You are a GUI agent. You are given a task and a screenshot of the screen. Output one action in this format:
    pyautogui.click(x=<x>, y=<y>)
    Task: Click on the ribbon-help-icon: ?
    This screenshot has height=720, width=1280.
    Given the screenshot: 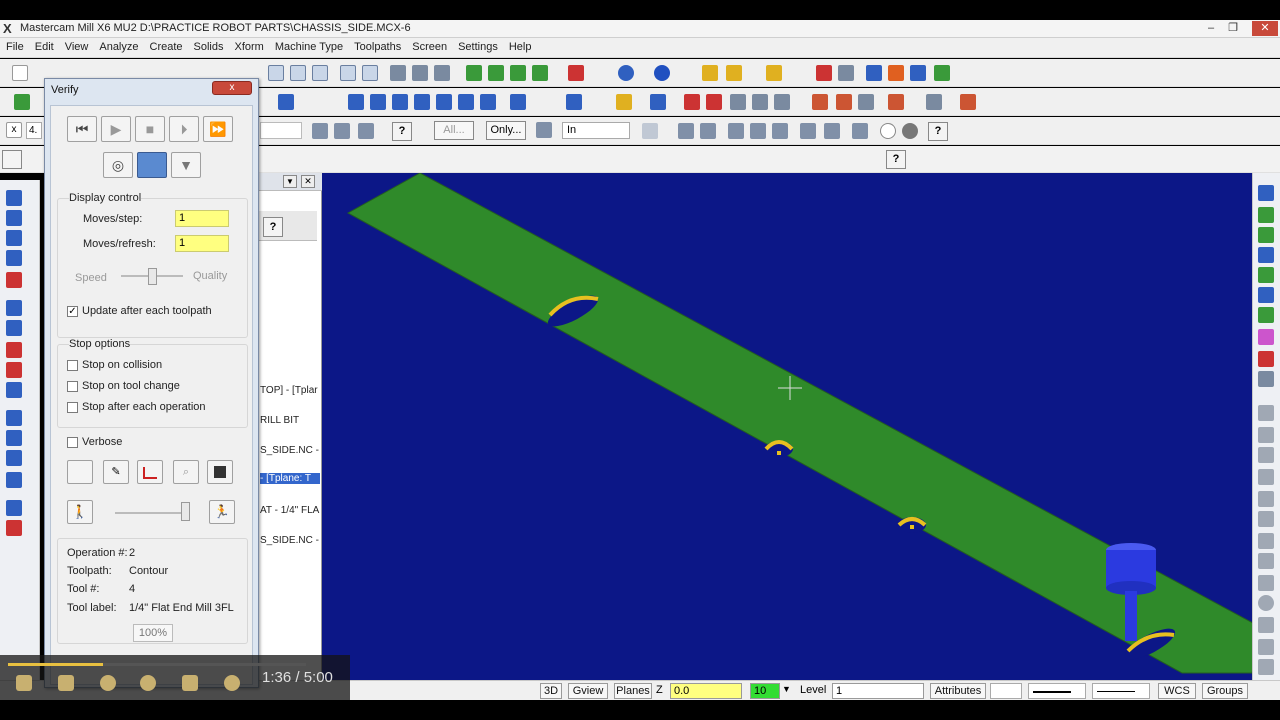 What is the action you would take?
    pyautogui.click(x=896, y=159)
    